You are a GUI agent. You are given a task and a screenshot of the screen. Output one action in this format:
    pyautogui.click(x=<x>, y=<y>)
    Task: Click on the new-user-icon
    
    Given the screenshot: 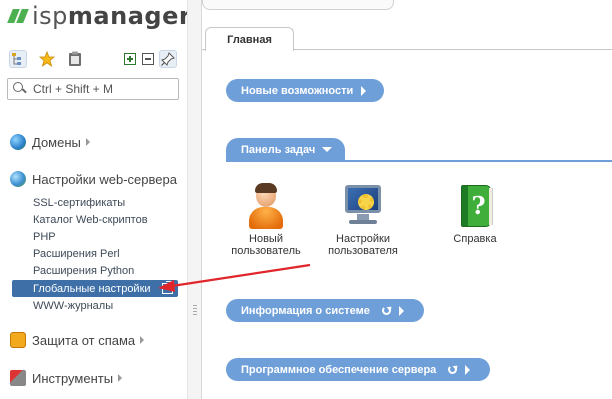 What is the action you would take?
    pyautogui.click(x=266, y=206)
    